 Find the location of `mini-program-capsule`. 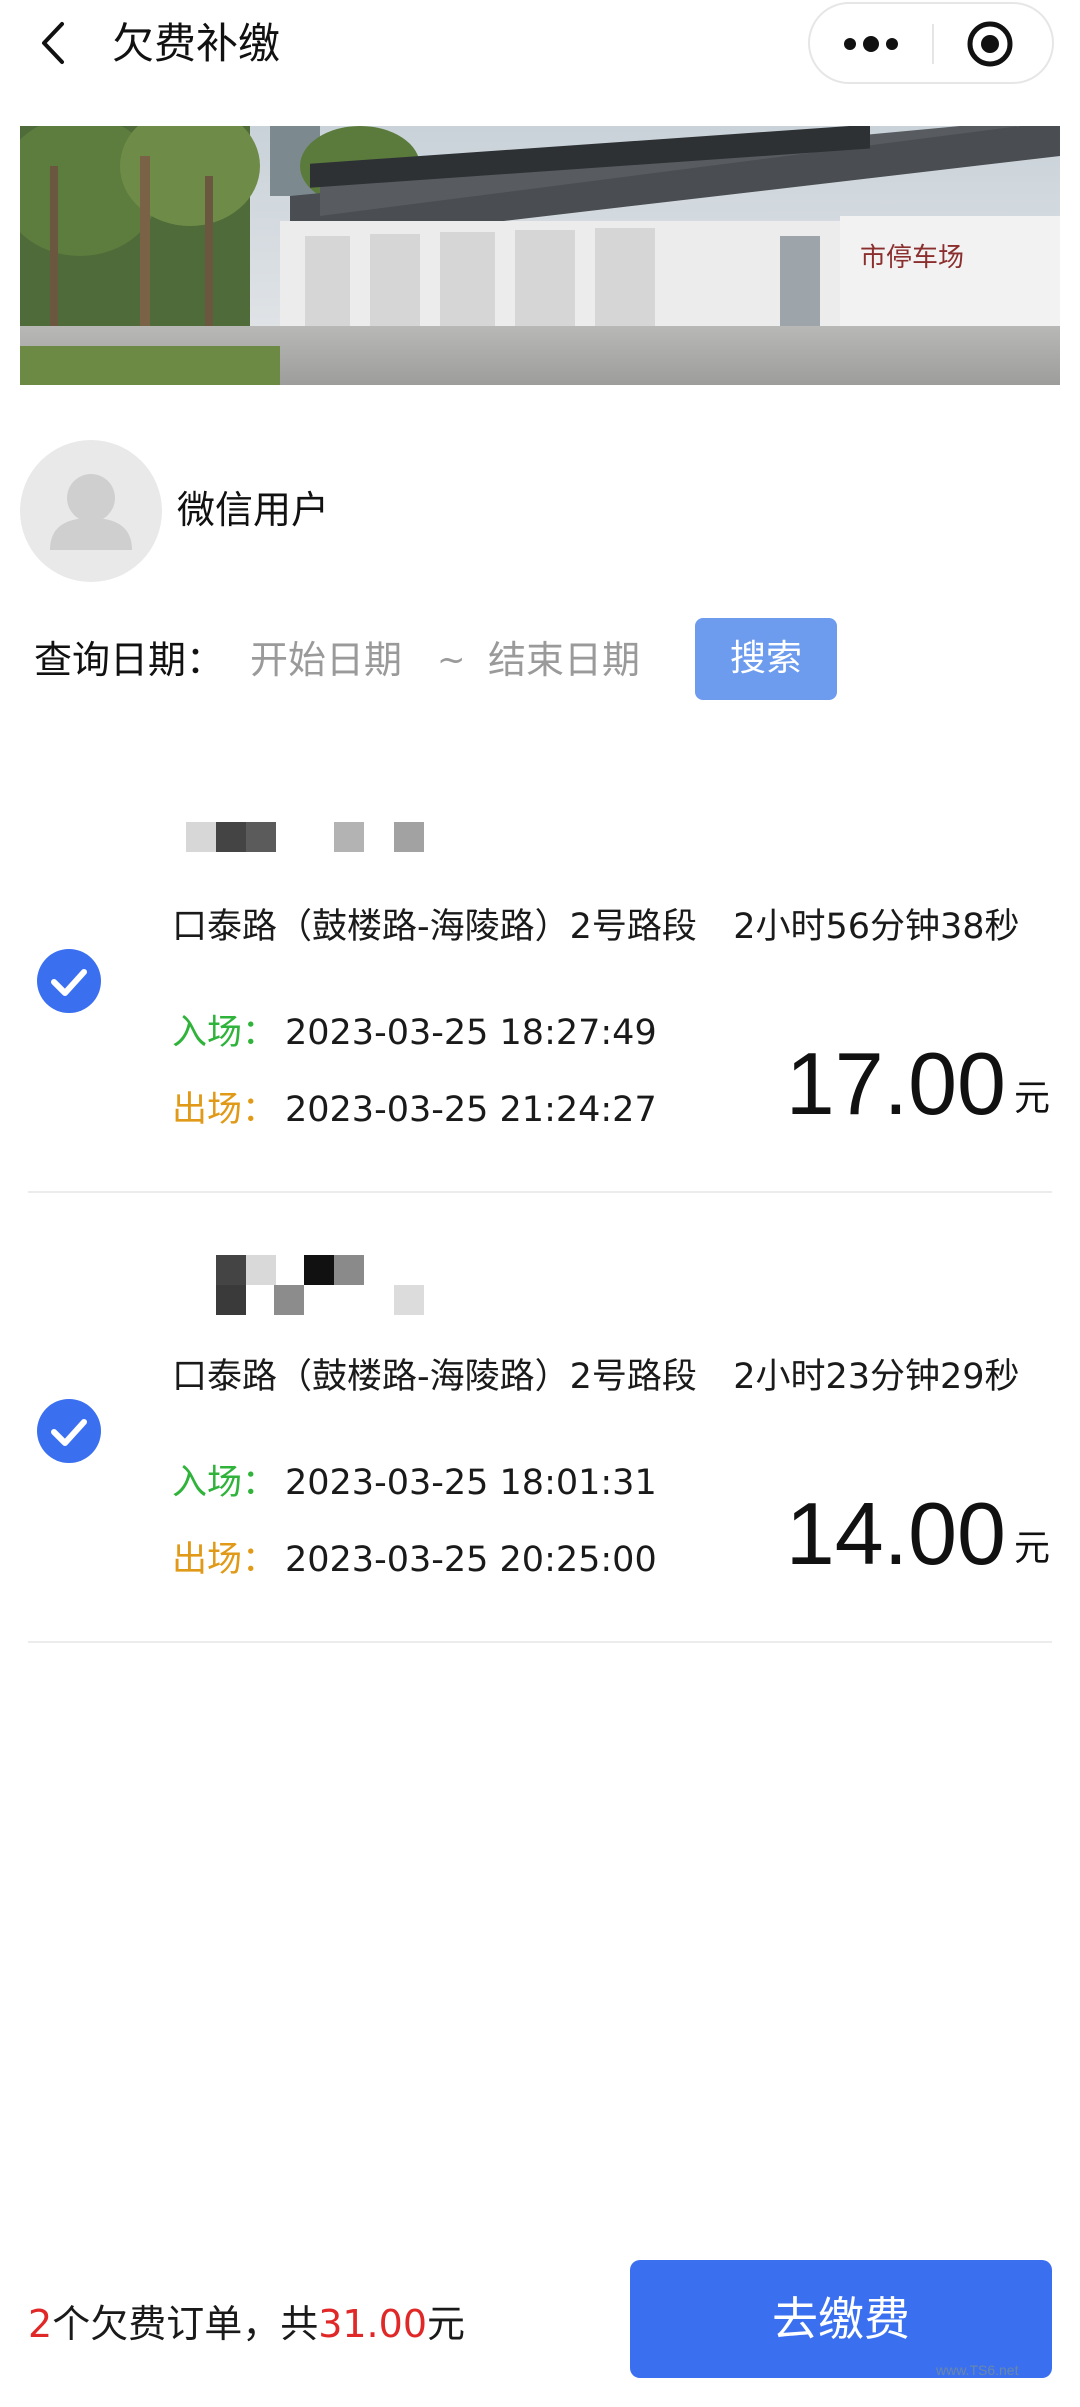

mini-program-capsule is located at coordinates (931, 43).